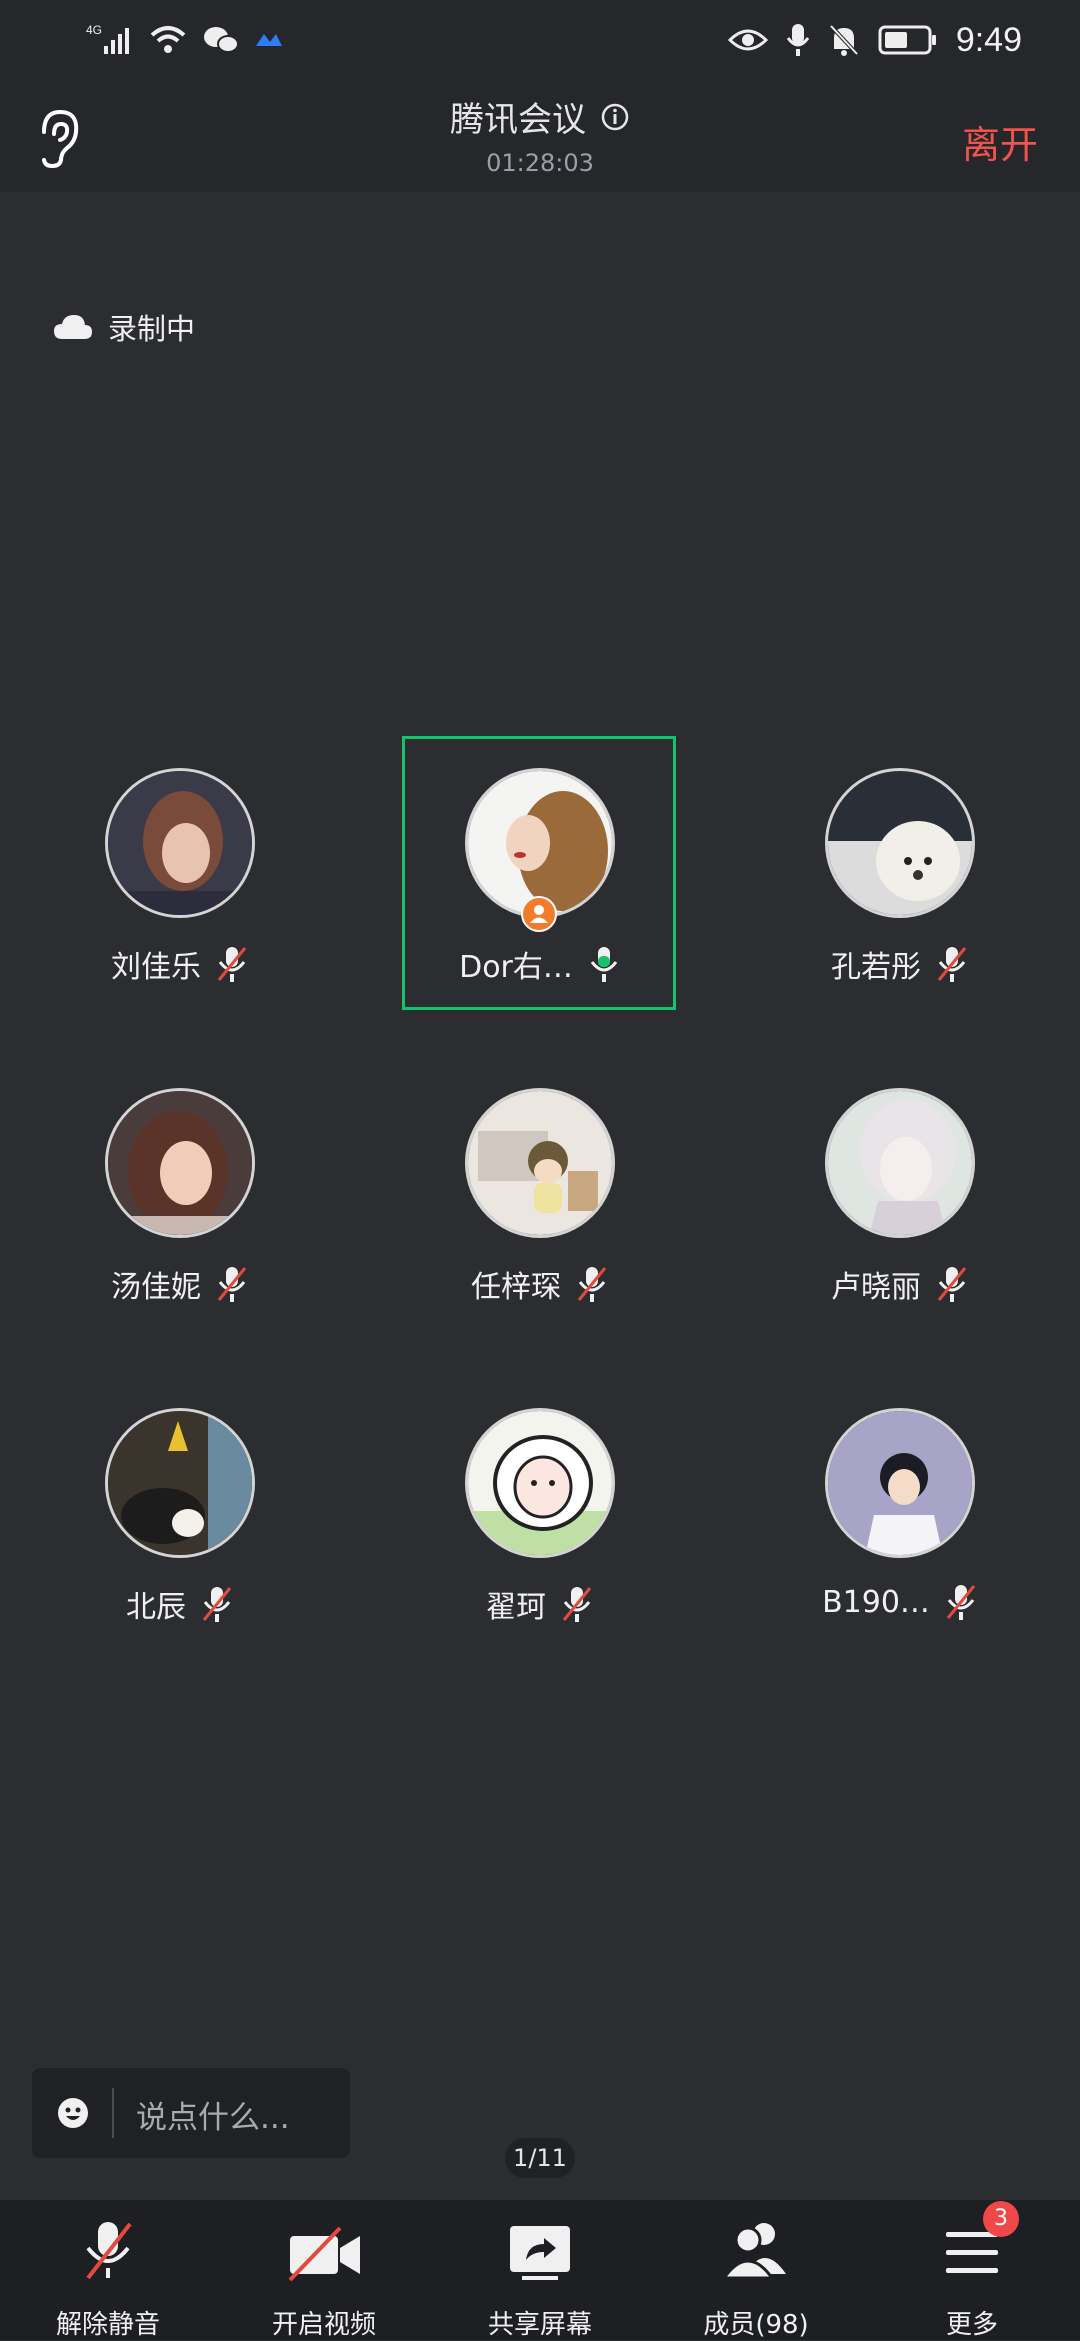 This screenshot has height=2341, width=1080. I want to click on status-bar: 4G 9:49, so click(540, 40).